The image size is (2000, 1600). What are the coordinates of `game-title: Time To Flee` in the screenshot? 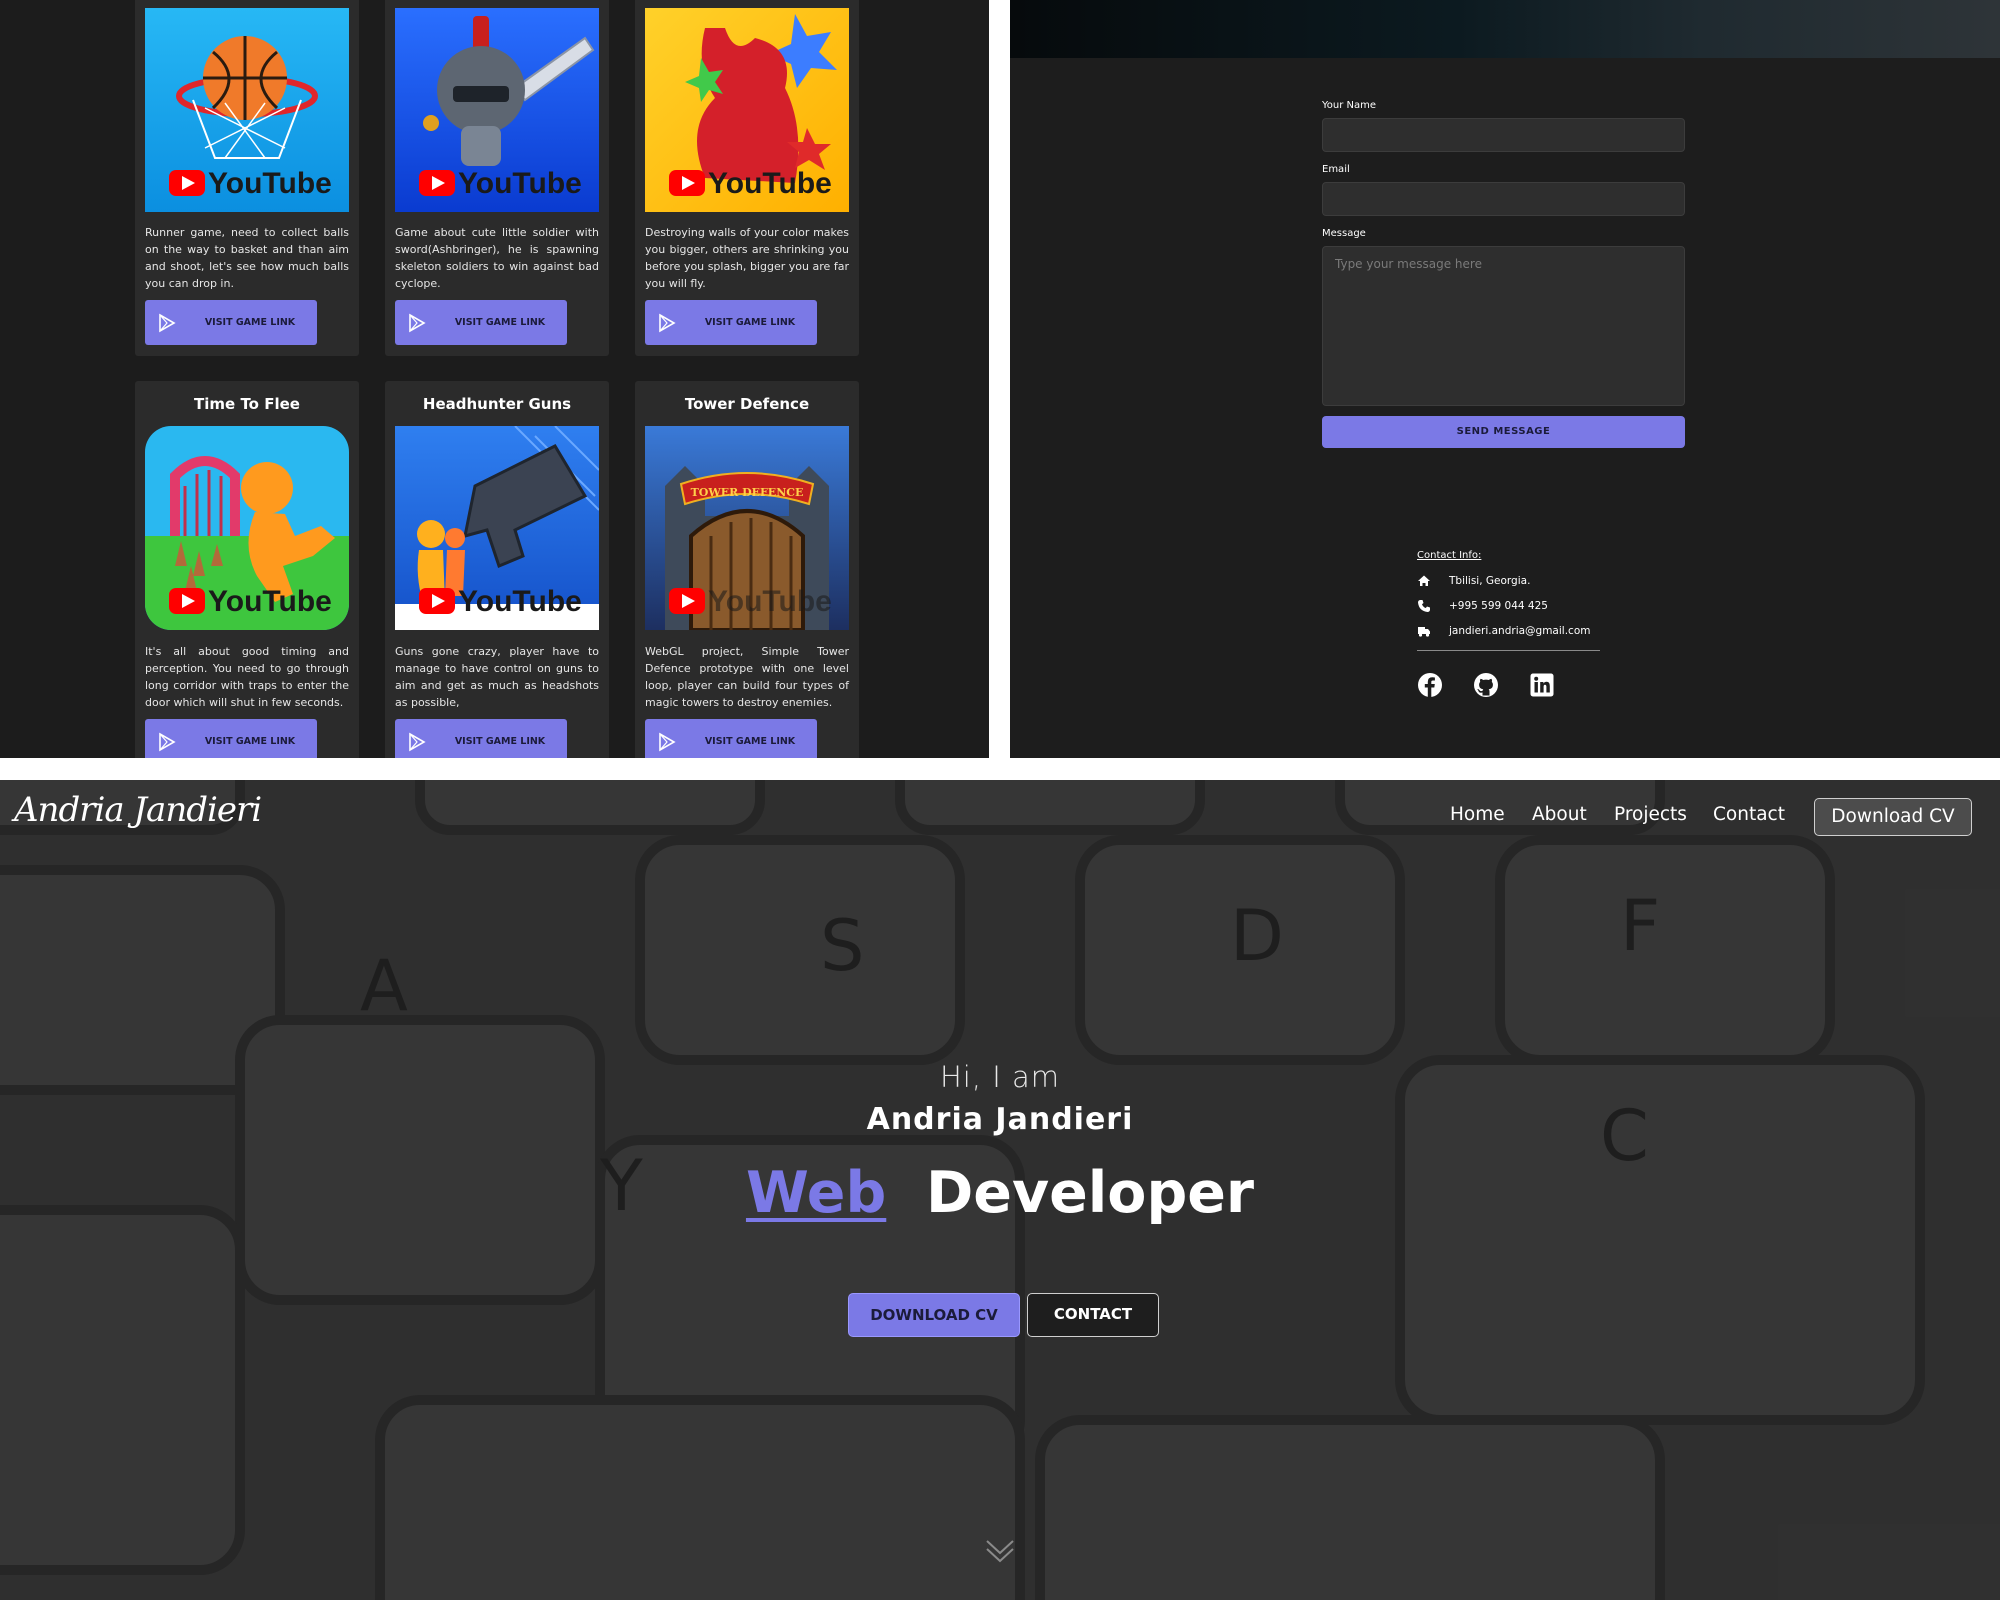 It's located at (247, 404).